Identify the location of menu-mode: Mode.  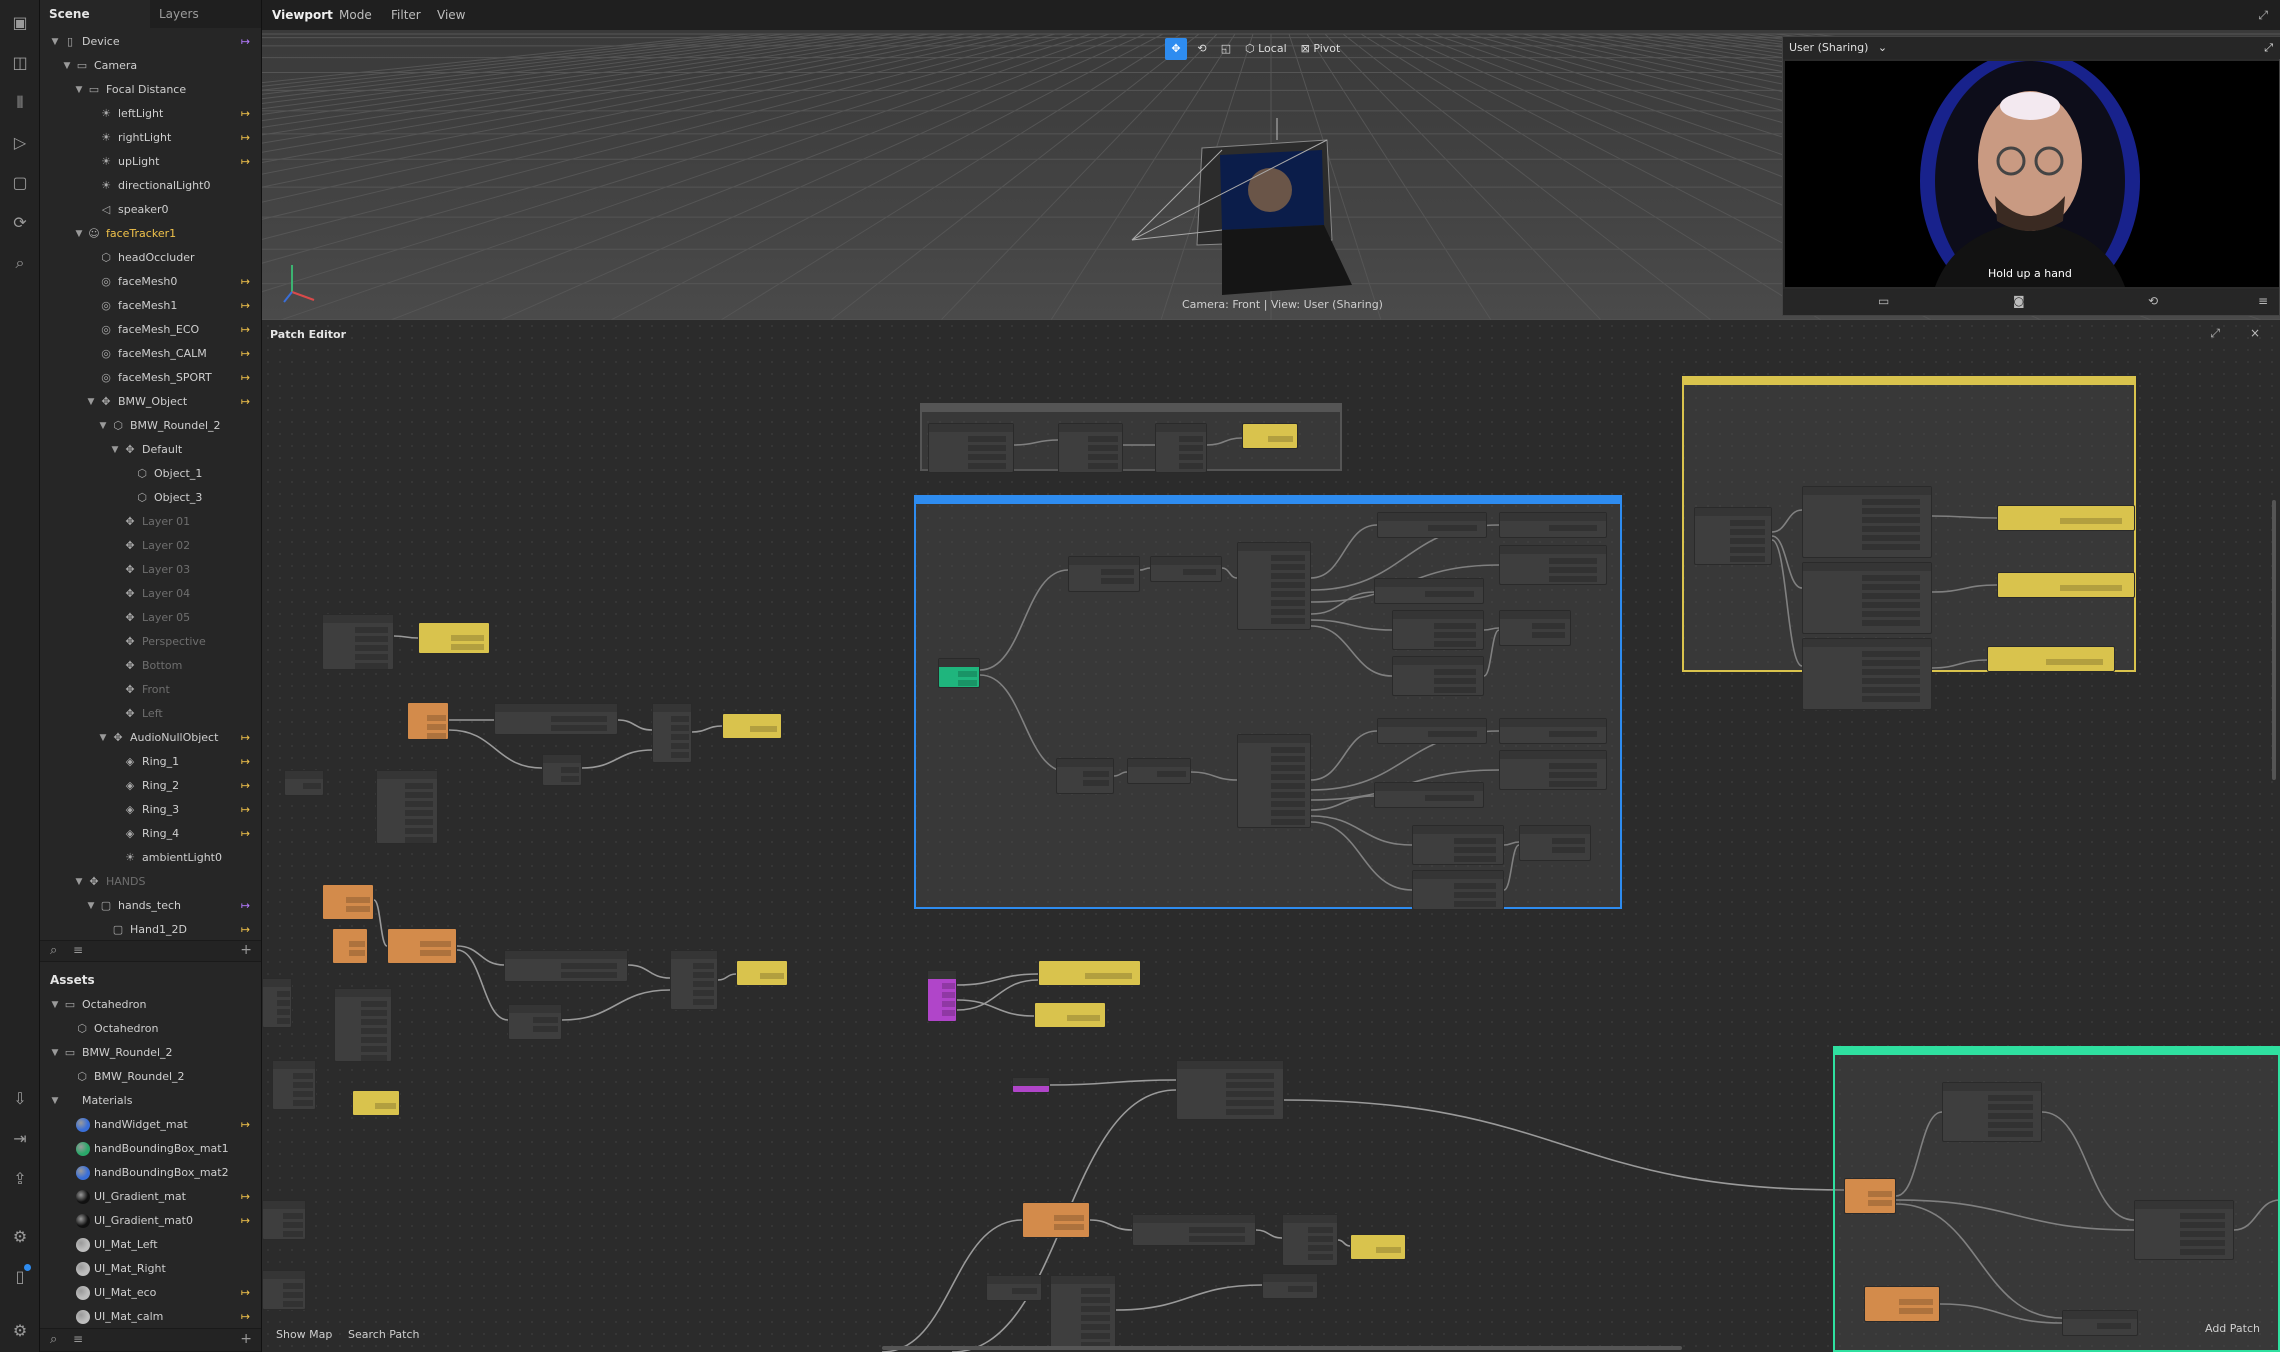
(355, 15).